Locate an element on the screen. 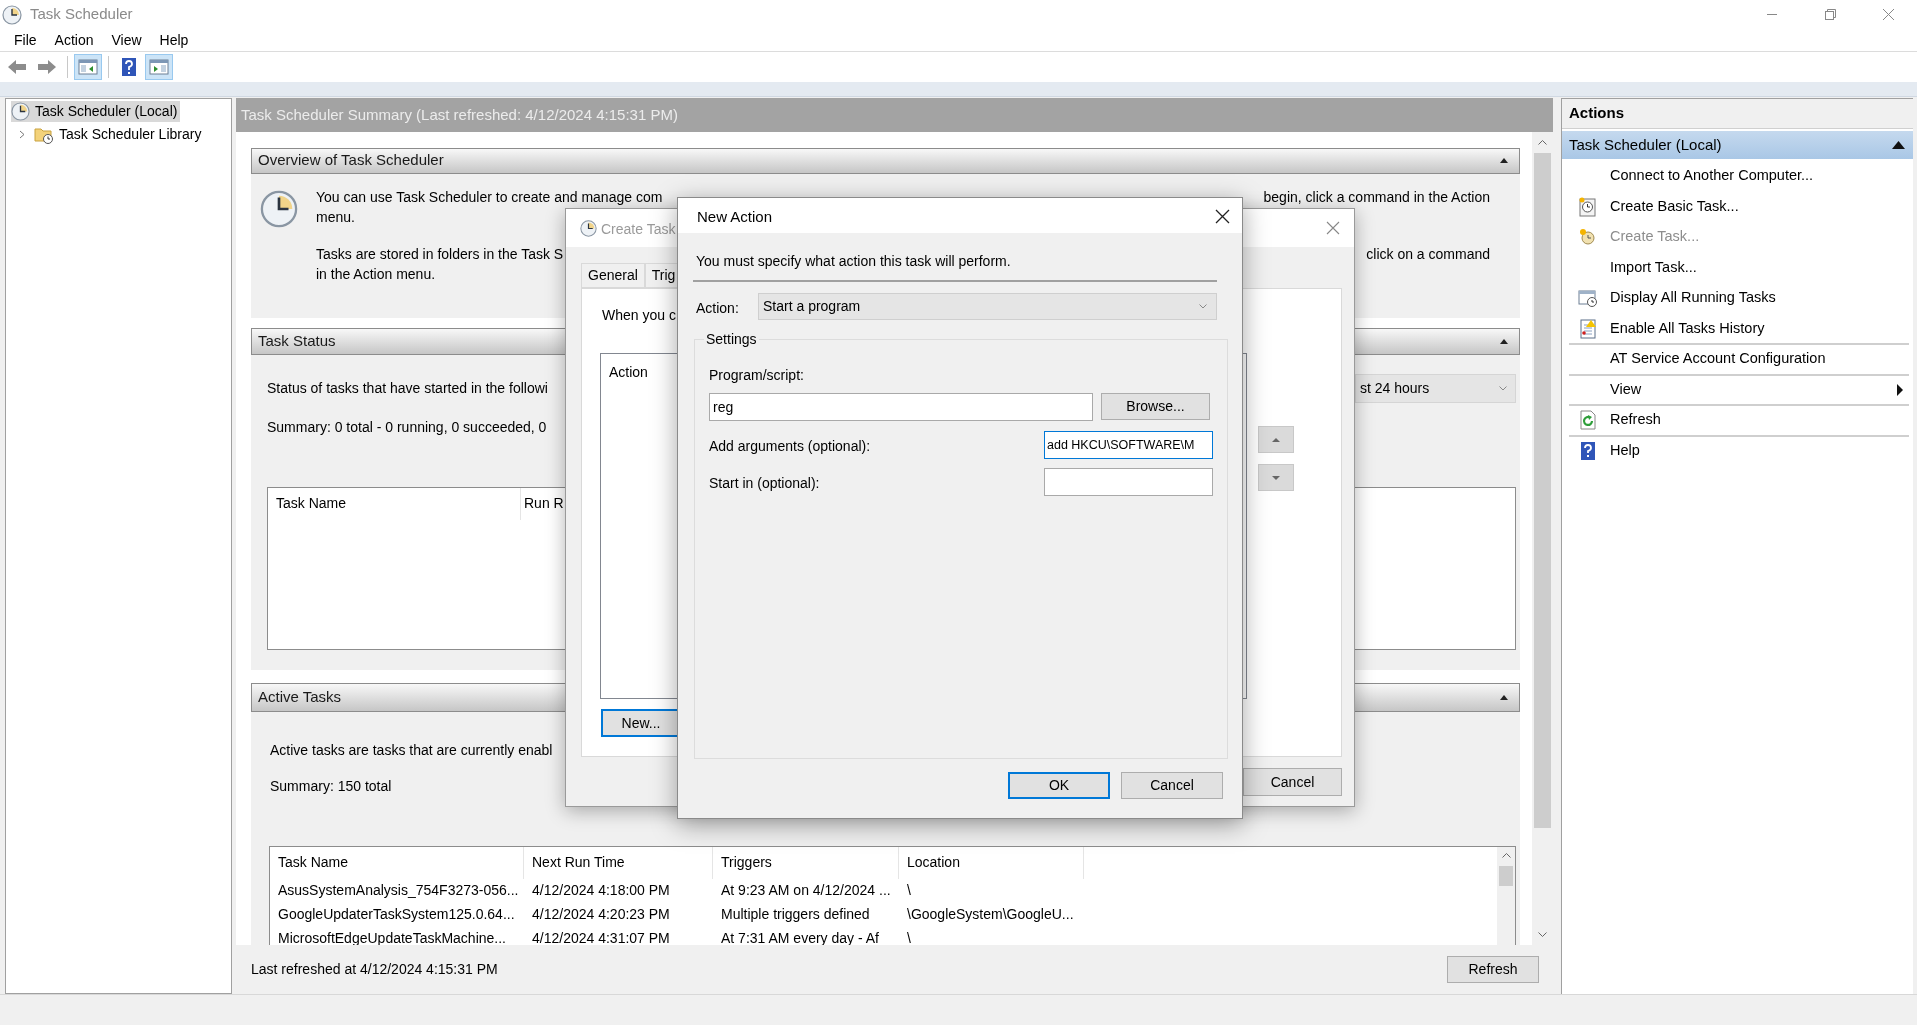  period-value: st 24 hours is located at coordinates (1395, 388).